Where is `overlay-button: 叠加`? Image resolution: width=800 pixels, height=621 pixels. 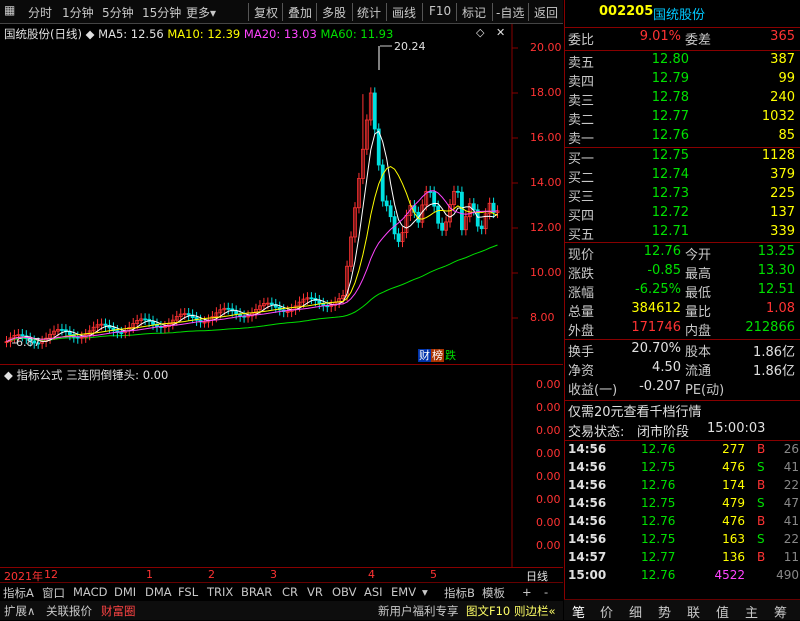
overlay-button: 叠加 is located at coordinates (300, 12).